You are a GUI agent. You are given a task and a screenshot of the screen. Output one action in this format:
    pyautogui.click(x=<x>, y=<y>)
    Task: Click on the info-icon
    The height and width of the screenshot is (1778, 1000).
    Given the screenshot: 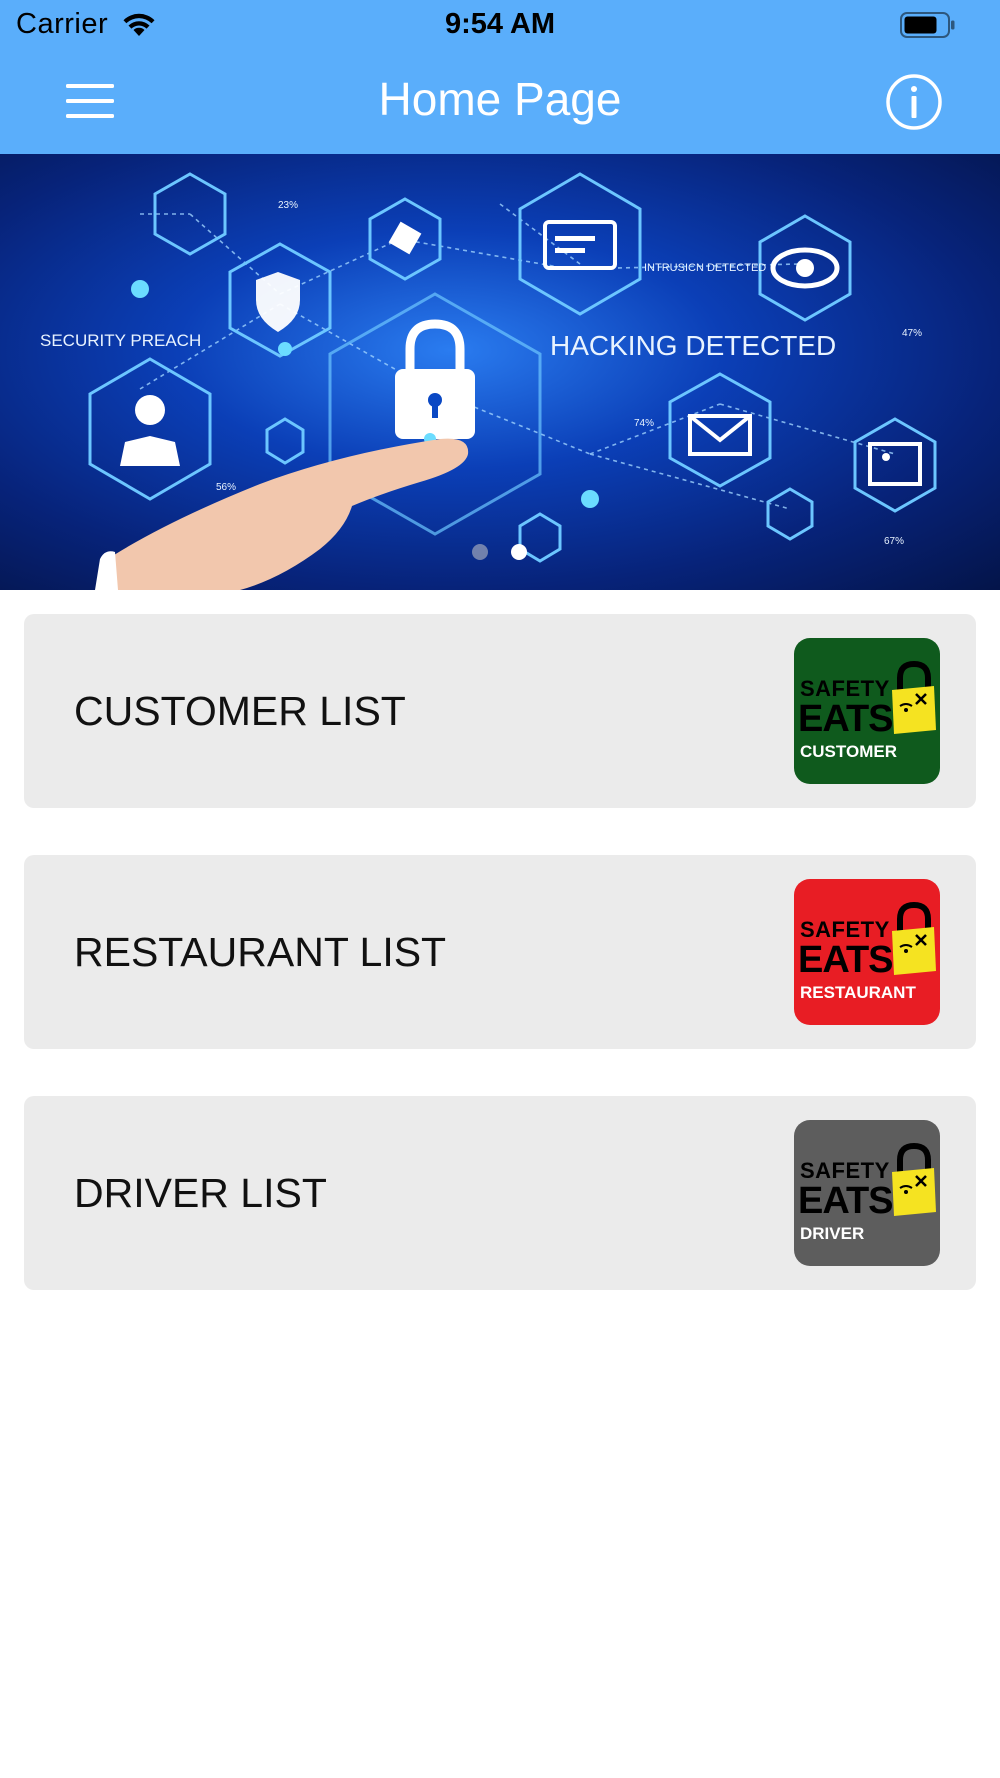 What is the action you would take?
    pyautogui.click(x=914, y=102)
    